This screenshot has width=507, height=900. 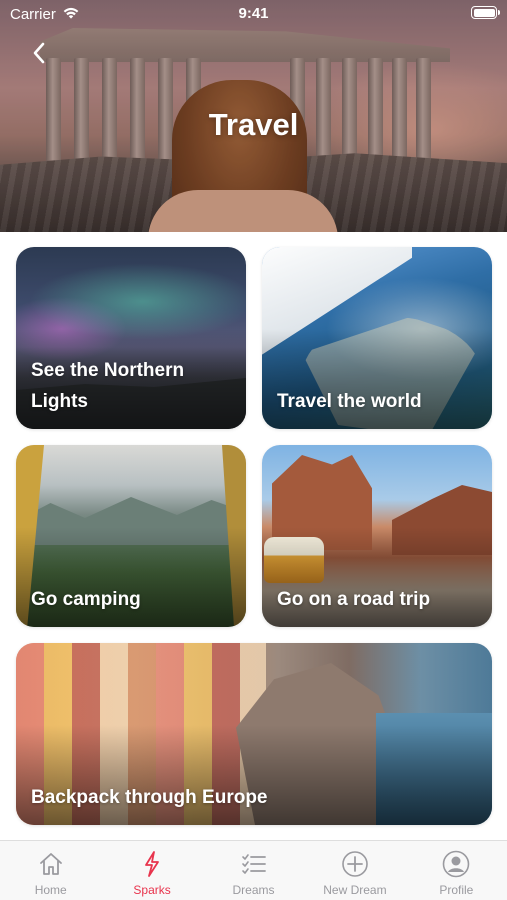 I want to click on card-travel-world: Travel the world, so click(x=377, y=338).